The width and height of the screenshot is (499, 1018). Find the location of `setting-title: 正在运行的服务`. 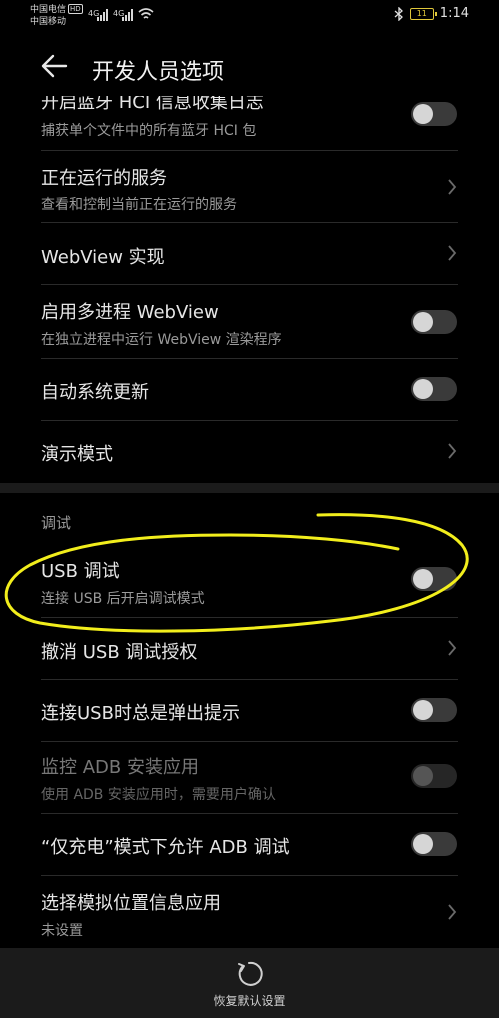

setting-title: 正在运行的服务 is located at coordinates (104, 178).